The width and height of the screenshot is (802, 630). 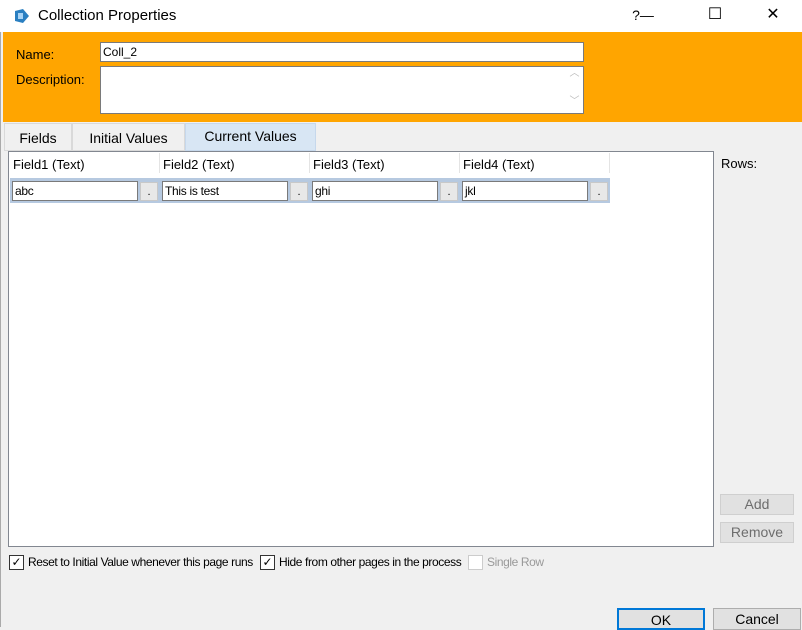 I want to click on remove-button: Remove, so click(x=757, y=532).